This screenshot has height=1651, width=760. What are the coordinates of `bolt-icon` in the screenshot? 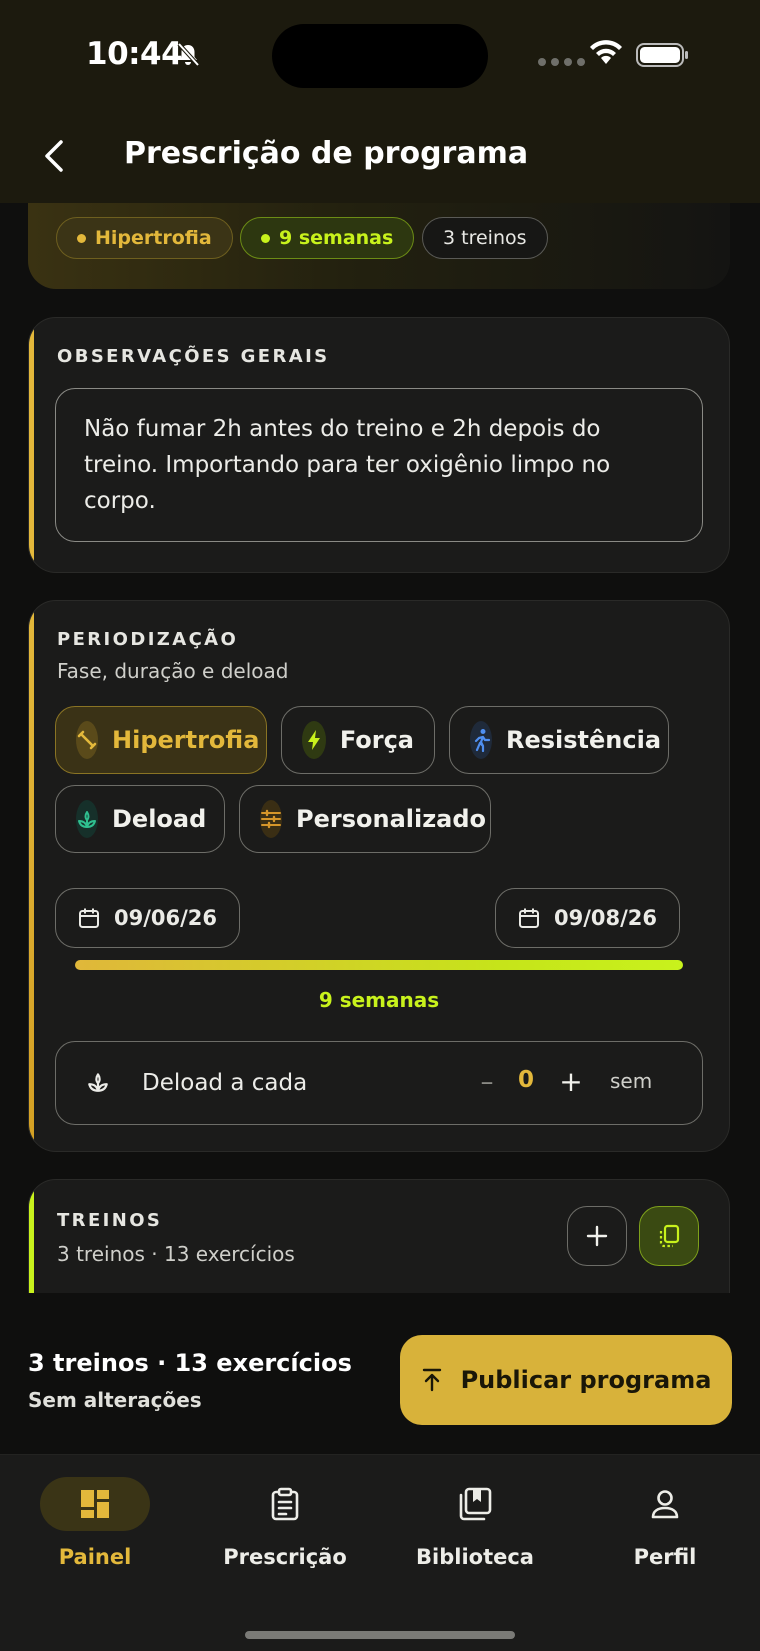 It's located at (314, 740).